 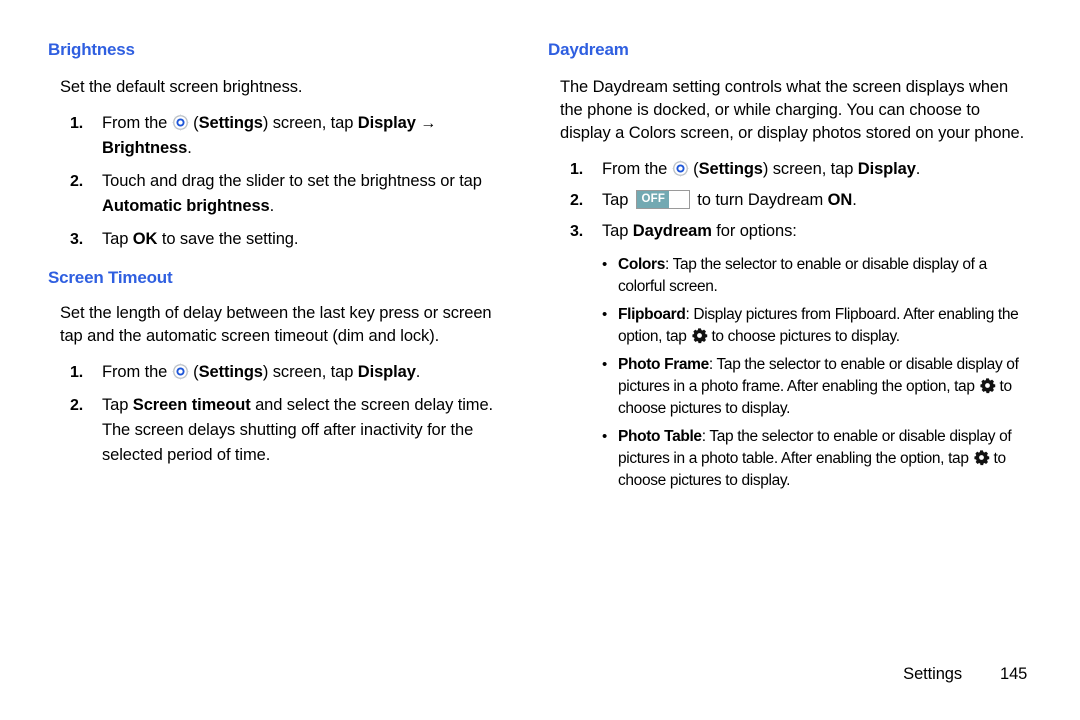 I want to click on step-text-tail: to save the setting., so click(x=228, y=239).